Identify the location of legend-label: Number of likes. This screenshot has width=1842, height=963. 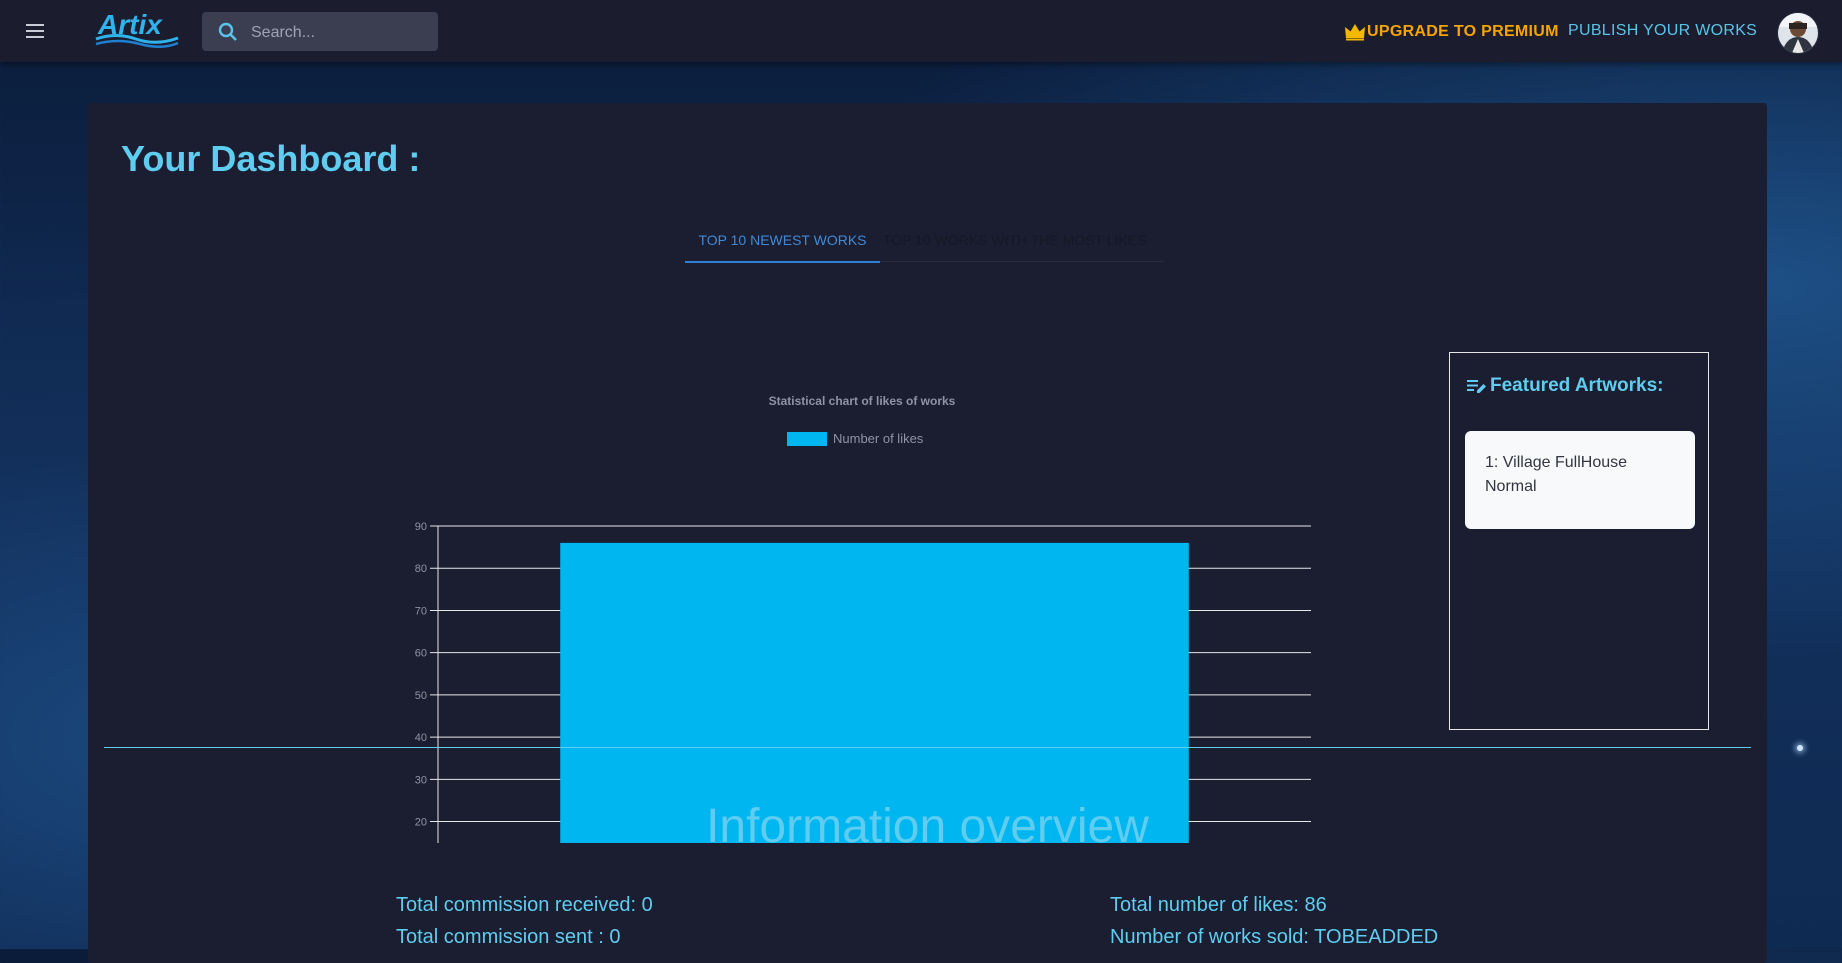
(878, 438).